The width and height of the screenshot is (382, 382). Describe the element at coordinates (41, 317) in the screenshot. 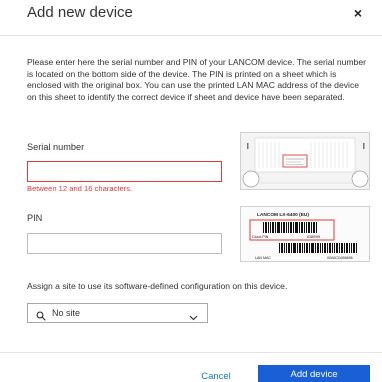

I see `search-icon` at that location.